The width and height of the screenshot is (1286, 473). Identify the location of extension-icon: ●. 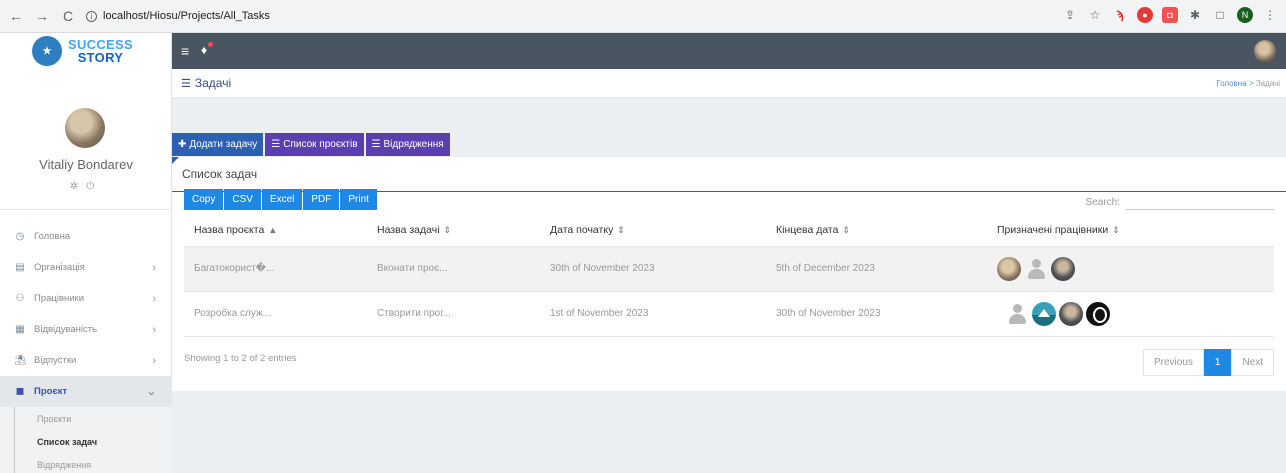
(1145, 15).